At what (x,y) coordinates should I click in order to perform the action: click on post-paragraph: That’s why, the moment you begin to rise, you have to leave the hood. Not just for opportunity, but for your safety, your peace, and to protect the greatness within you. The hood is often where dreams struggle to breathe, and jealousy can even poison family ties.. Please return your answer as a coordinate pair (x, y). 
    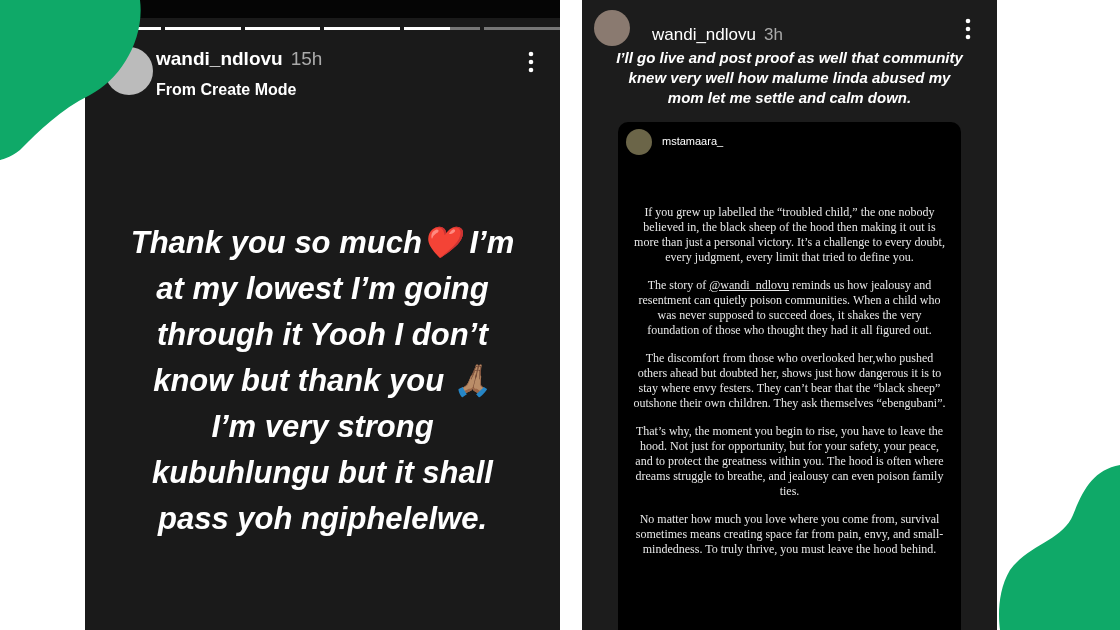
    Looking at the image, I should click on (789, 461).